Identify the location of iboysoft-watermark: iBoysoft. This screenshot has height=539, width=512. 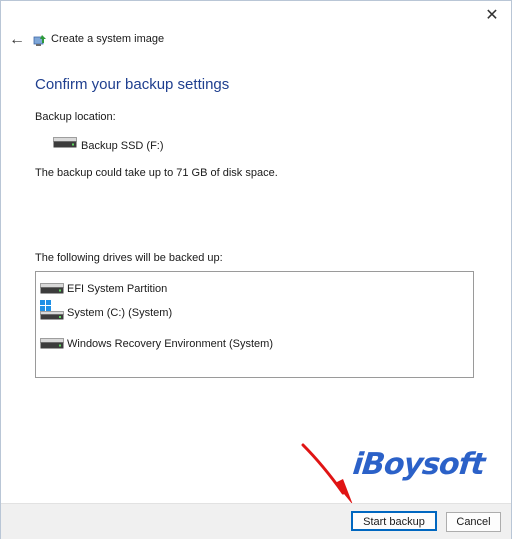
(419, 464).